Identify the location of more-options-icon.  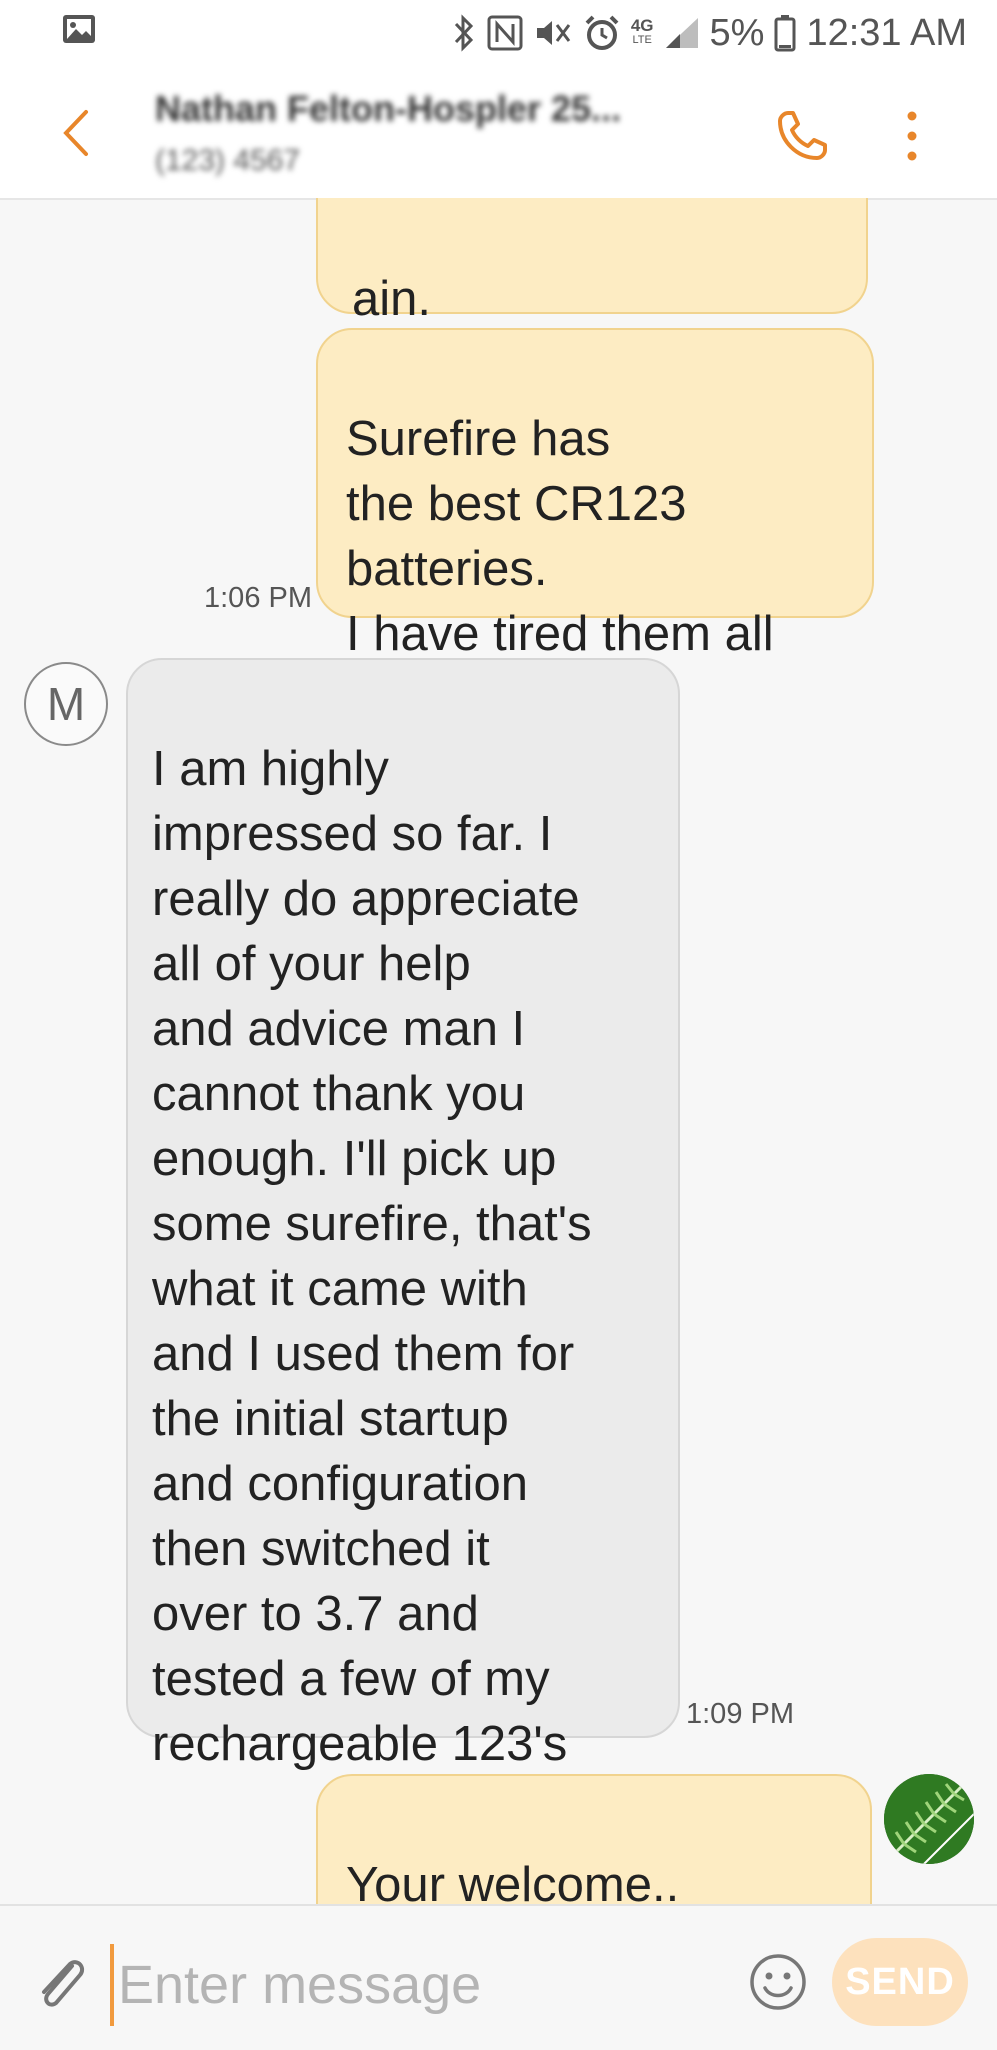
(912, 136).